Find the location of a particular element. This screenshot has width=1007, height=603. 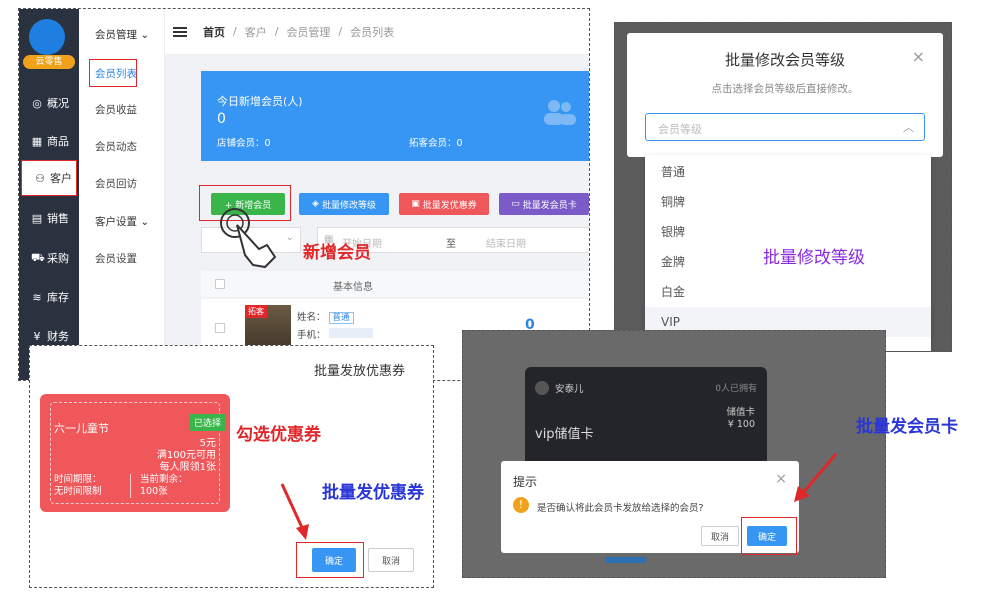

grid-icon: ▦ is located at coordinates (37, 141).